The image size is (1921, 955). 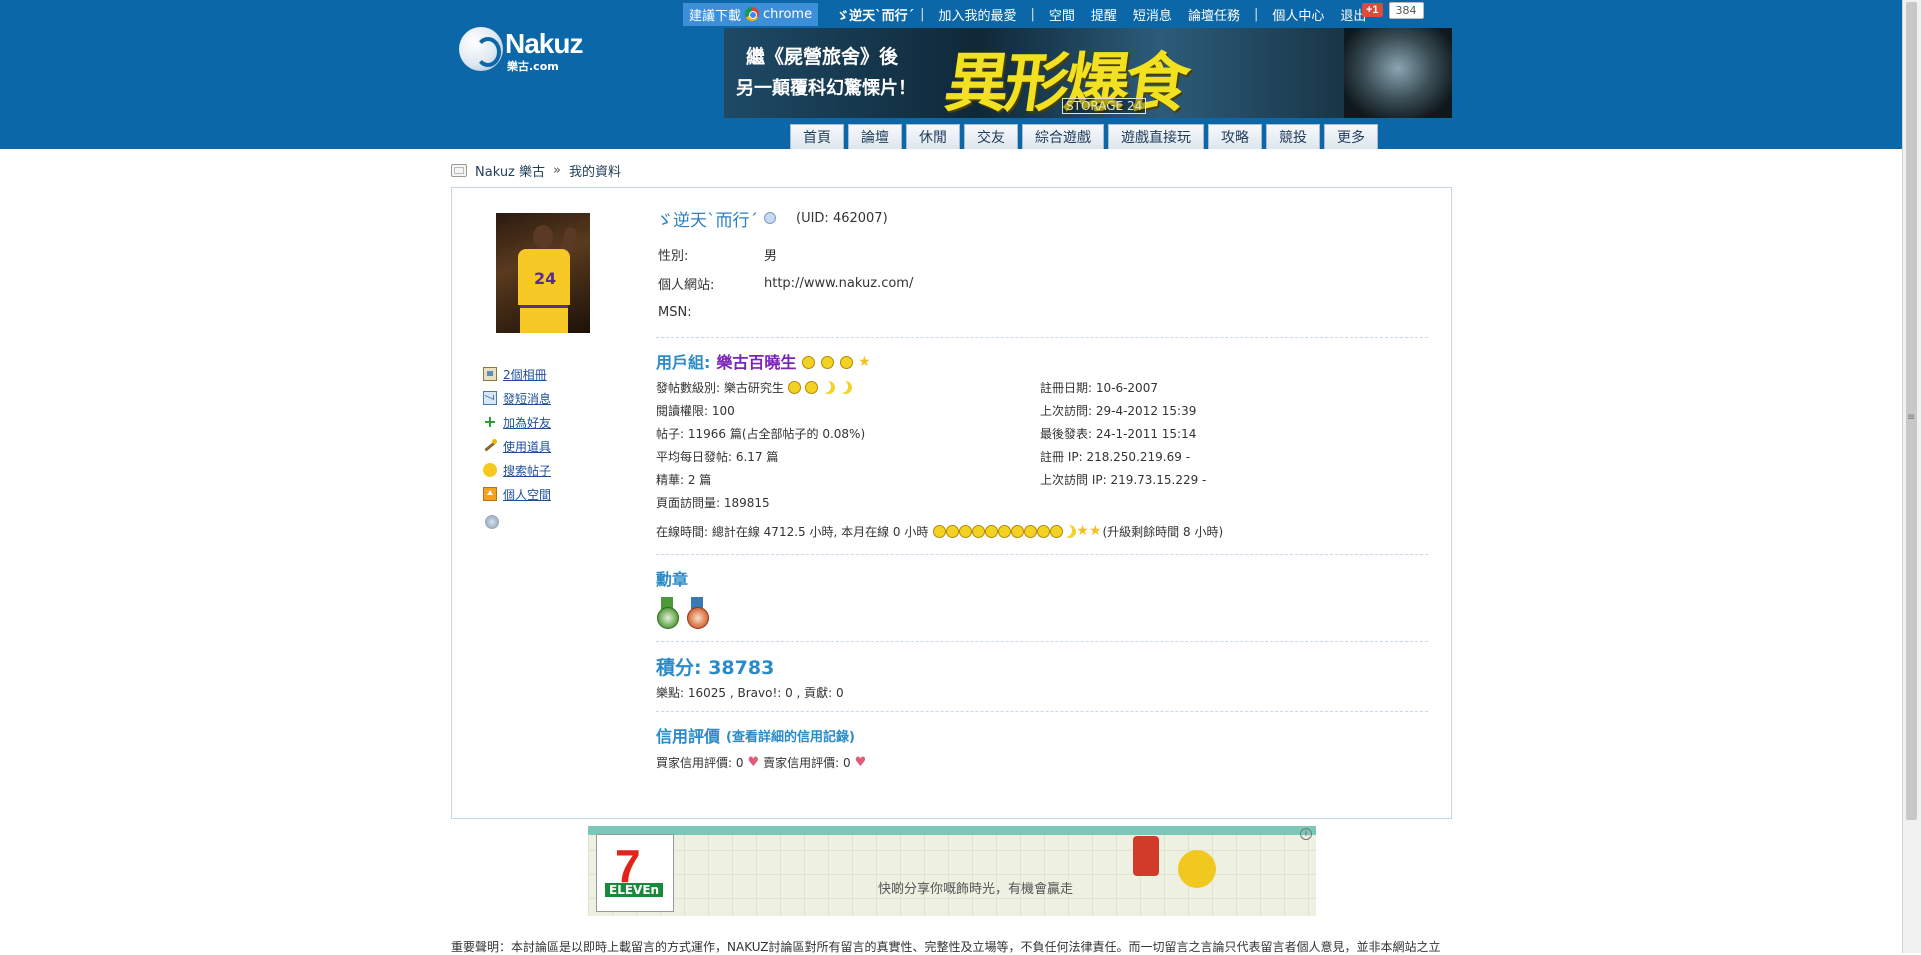 What do you see at coordinates (1042, 361) in the screenshot?
I see `usergroup-heading: 用戶組: 樂古百曉生 ★` at bounding box center [1042, 361].